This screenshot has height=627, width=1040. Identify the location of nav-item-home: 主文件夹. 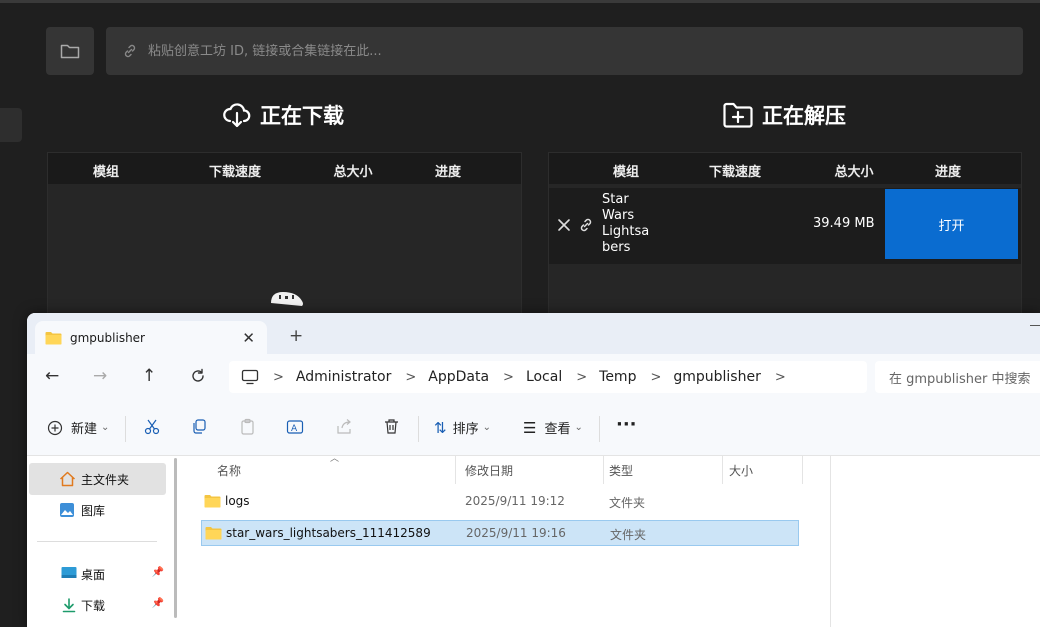
(97, 479).